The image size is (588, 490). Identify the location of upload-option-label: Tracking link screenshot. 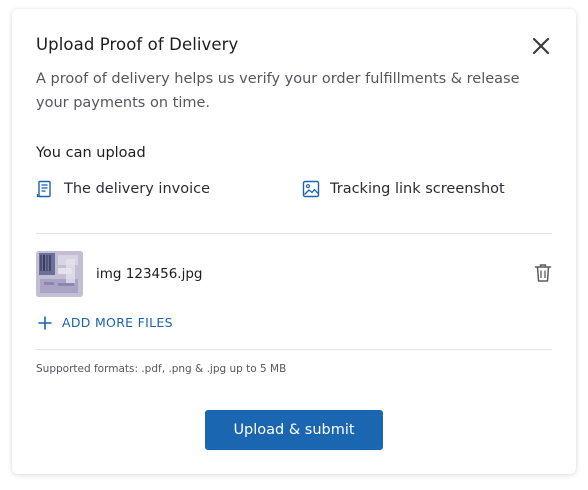
(417, 189).